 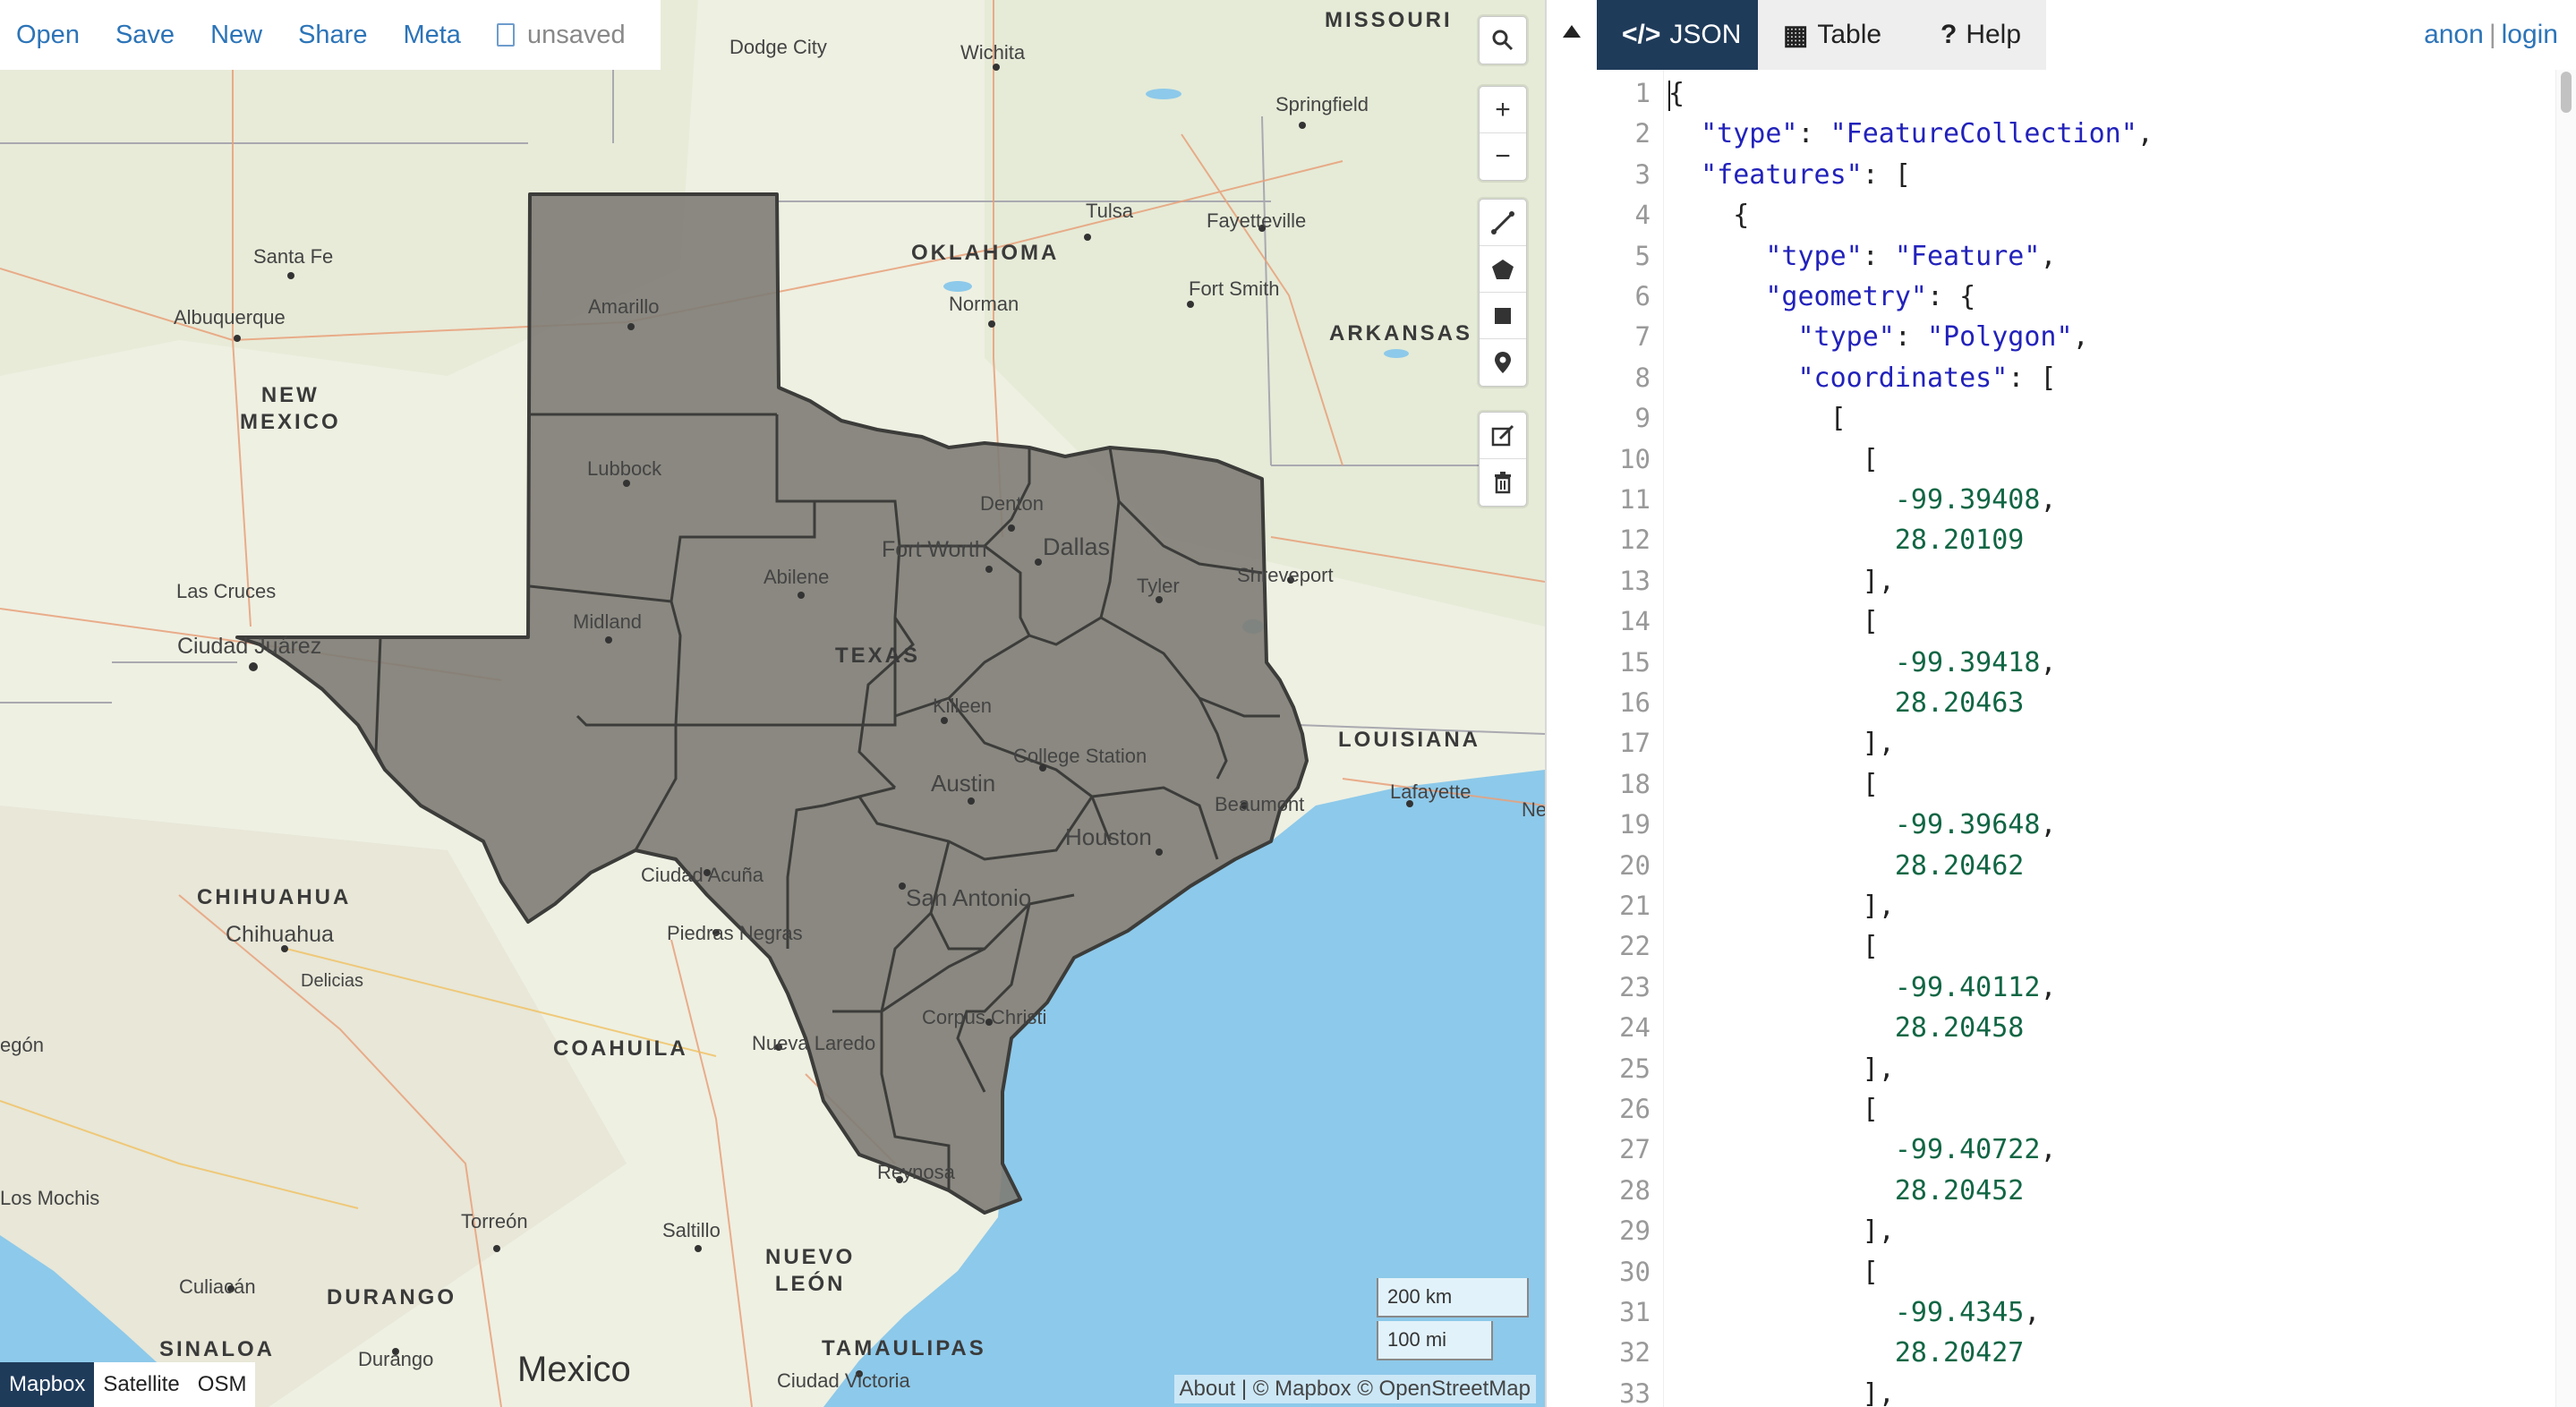 I want to click on new-menu: New, so click(x=236, y=35).